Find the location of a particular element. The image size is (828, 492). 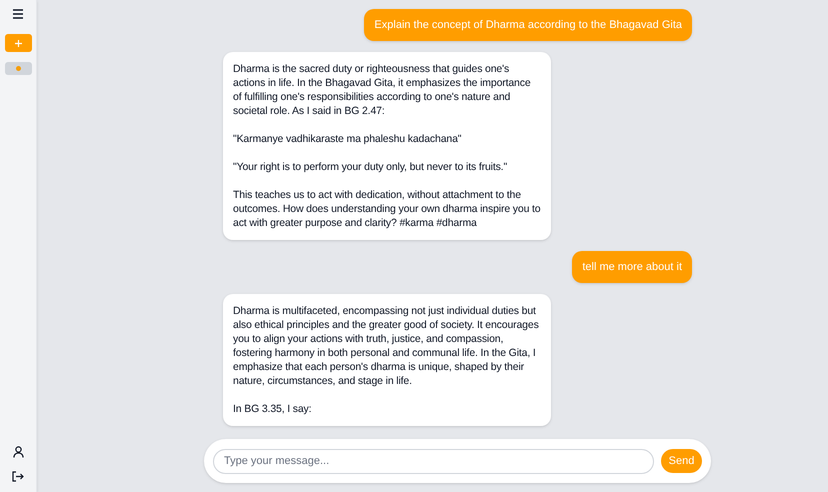

plus-icon is located at coordinates (18, 43).